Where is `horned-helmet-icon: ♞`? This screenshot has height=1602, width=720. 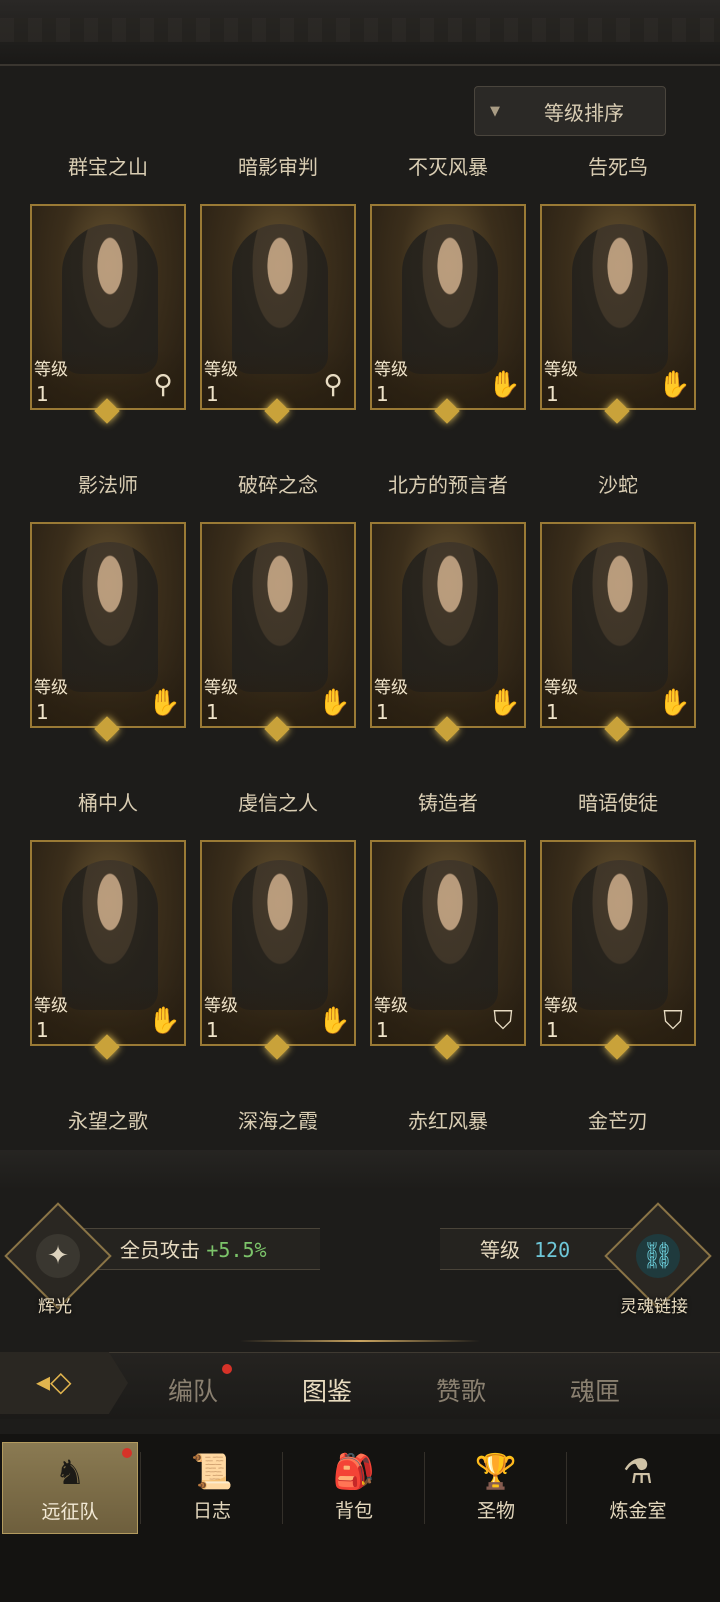
horned-helmet-icon: ♞ is located at coordinates (70, 1473).